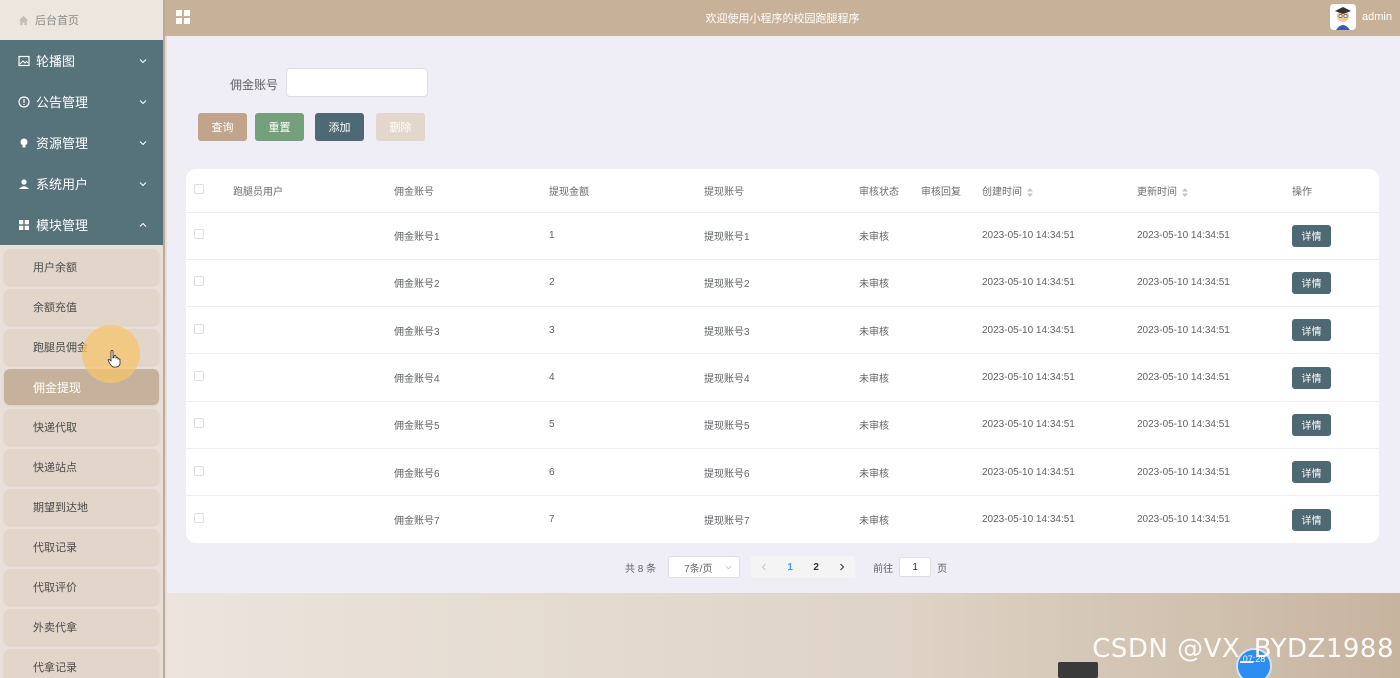 The height and width of the screenshot is (678, 1400). I want to click on cell-withdraw-account: 提现账号2, so click(727, 285).